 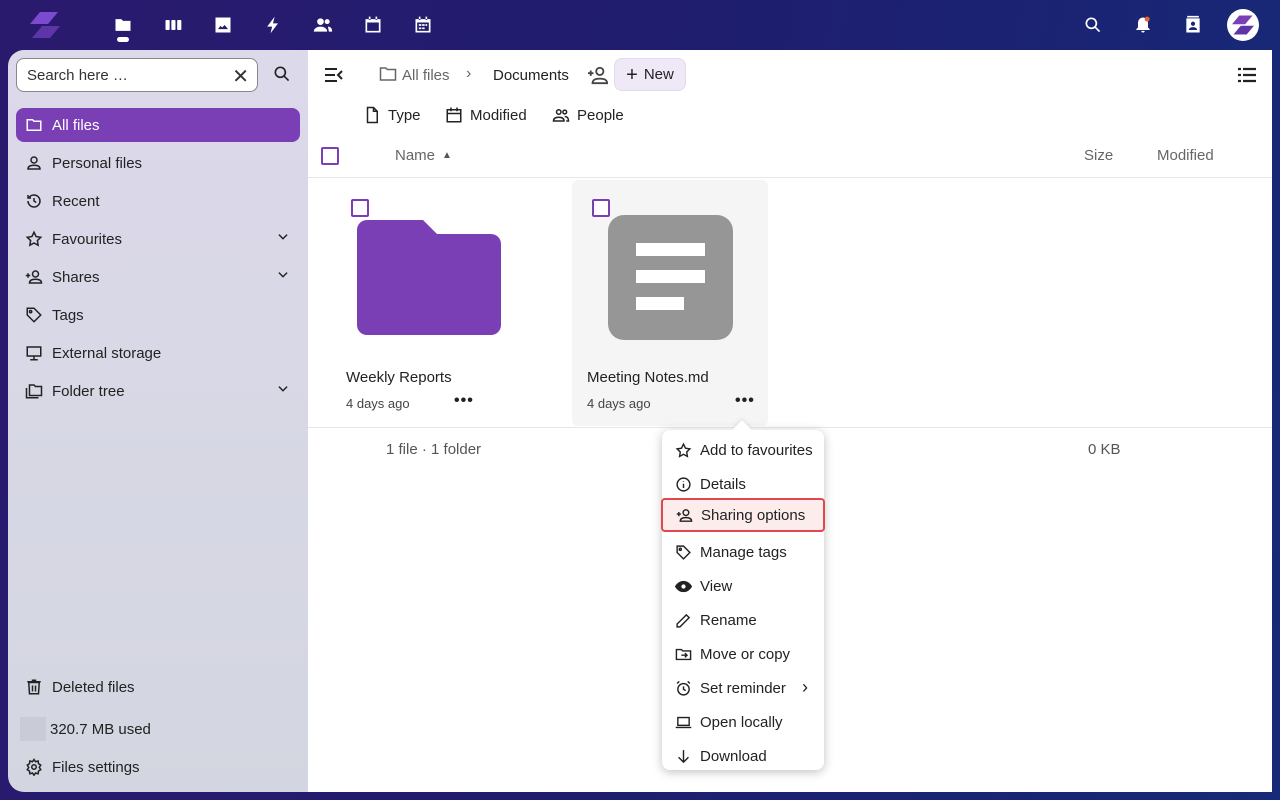 What do you see at coordinates (434, 449) in the screenshot?
I see `summary-counts: 1 file · 1 folder` at bounding box center [434, 449].